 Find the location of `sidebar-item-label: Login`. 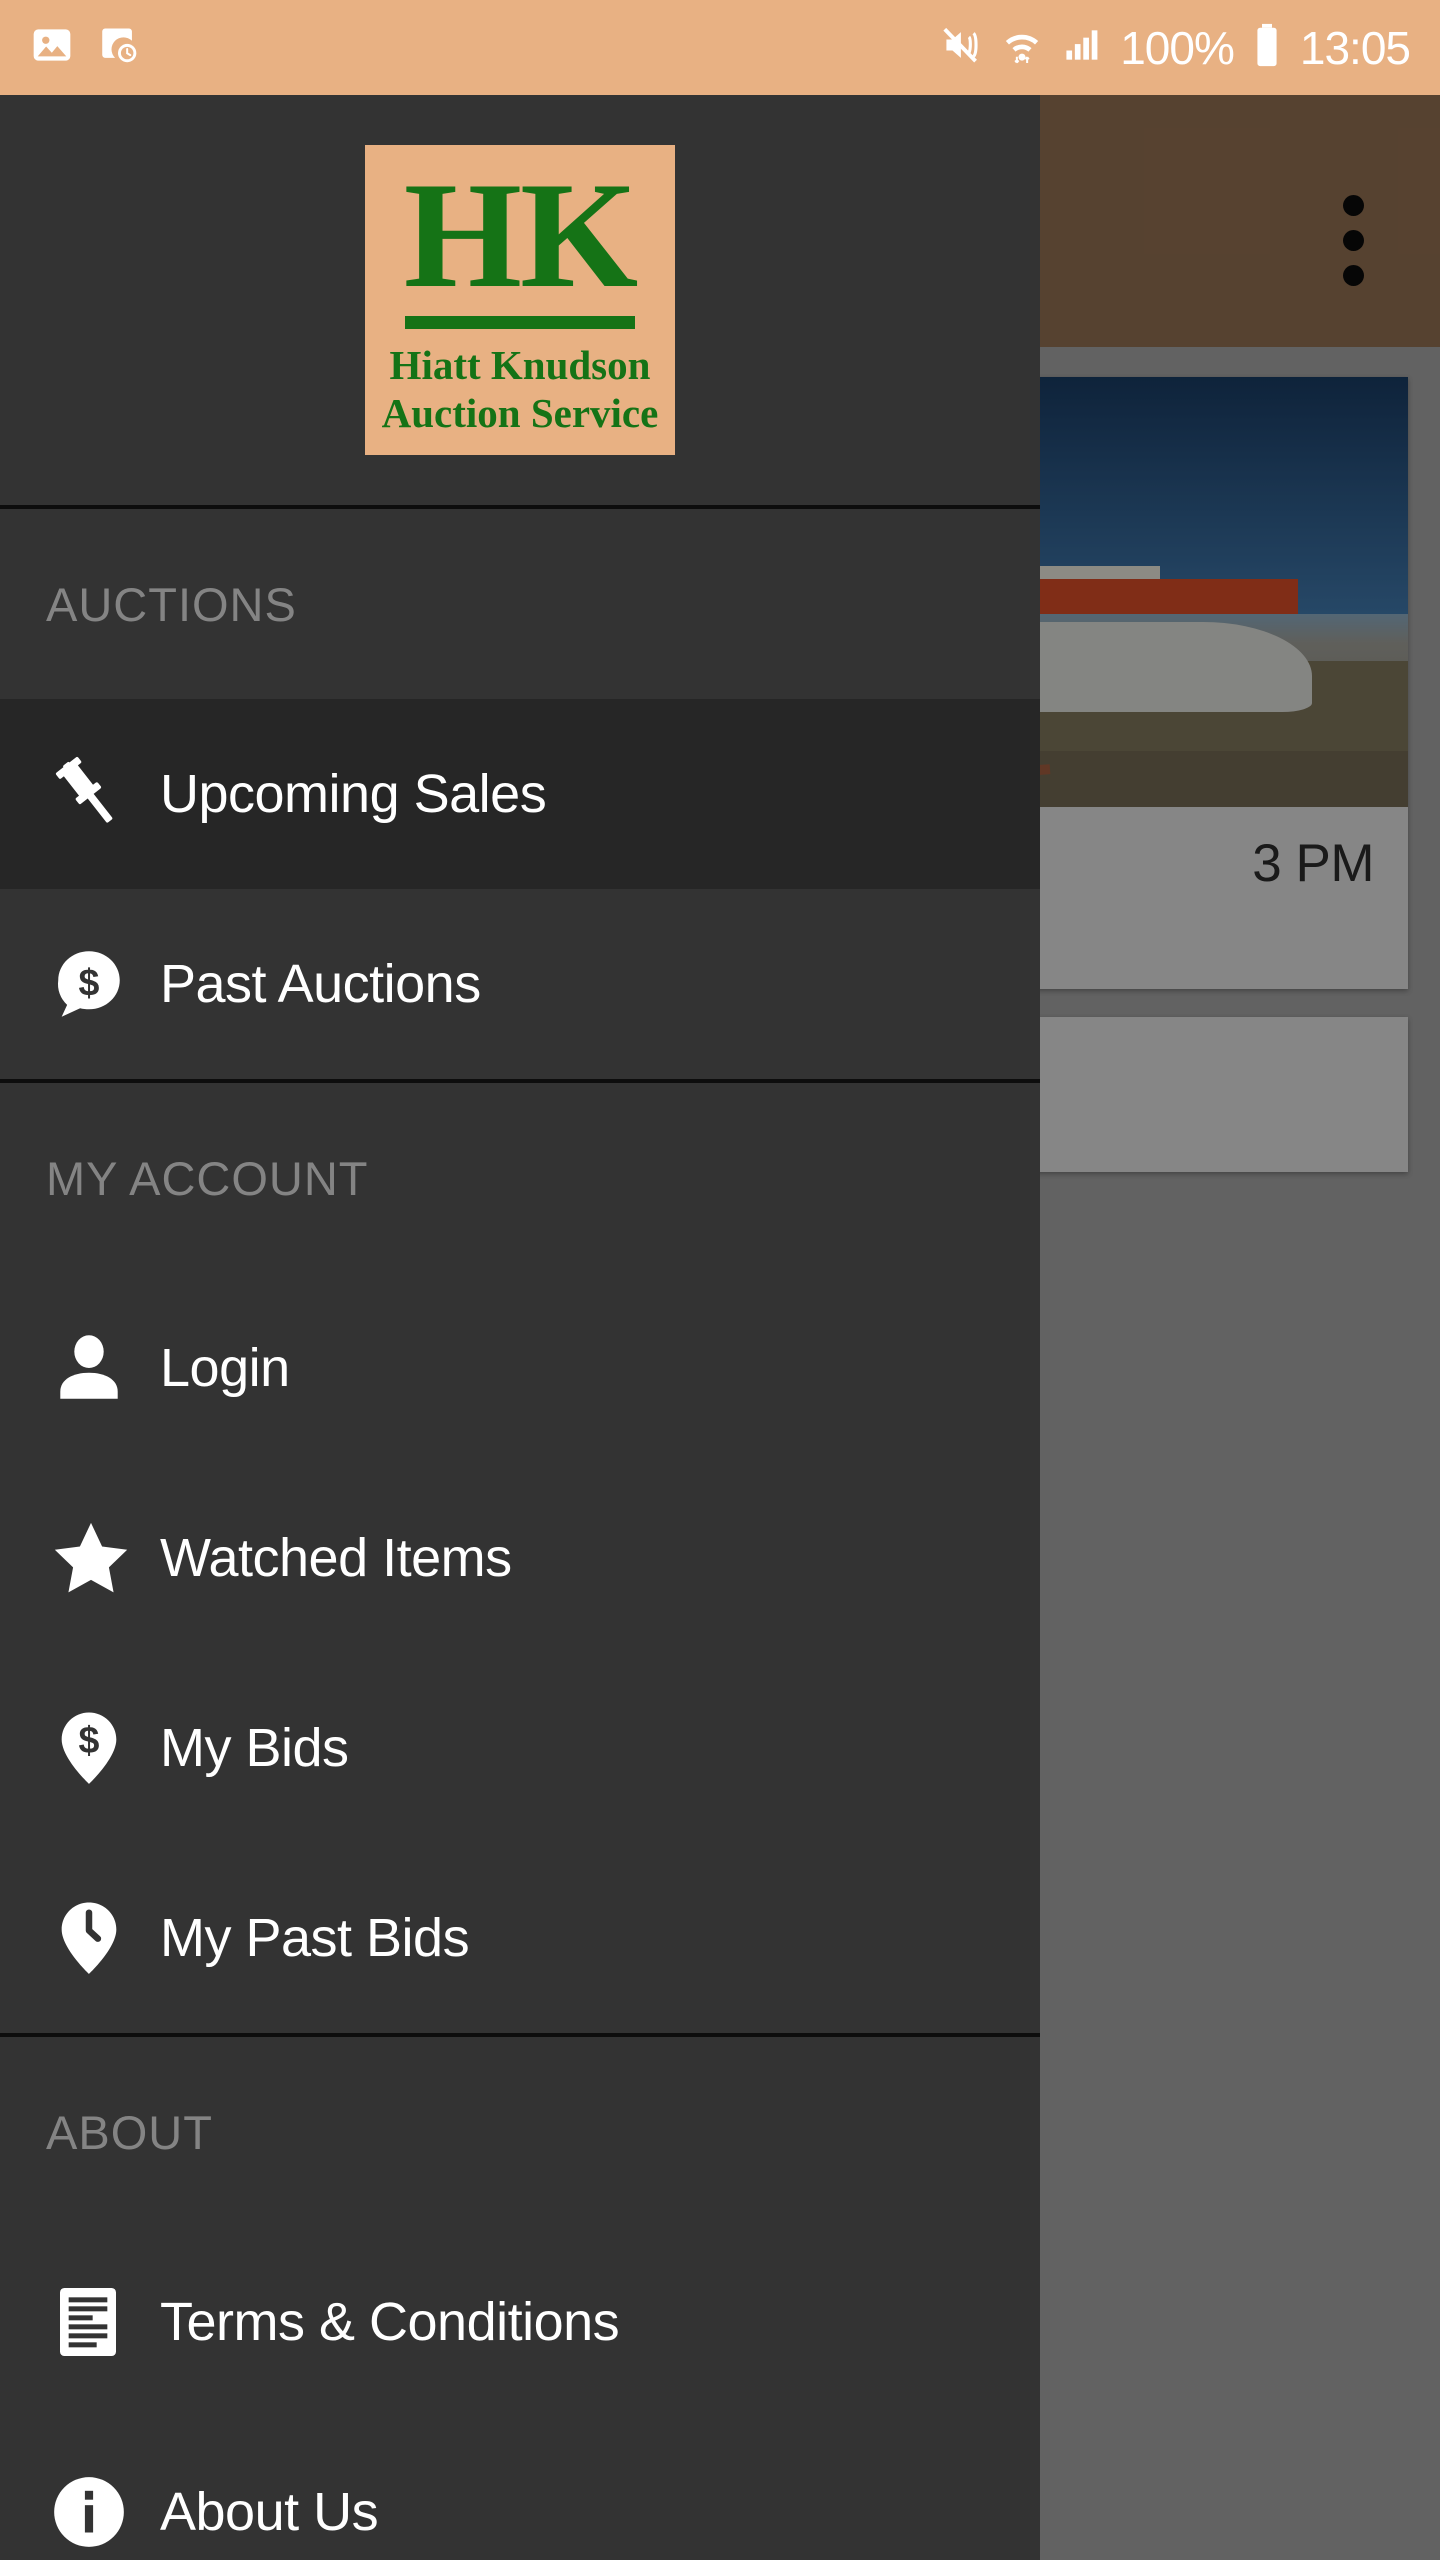

sidebar-item-label: Login is located at coordinates (225, 1368).